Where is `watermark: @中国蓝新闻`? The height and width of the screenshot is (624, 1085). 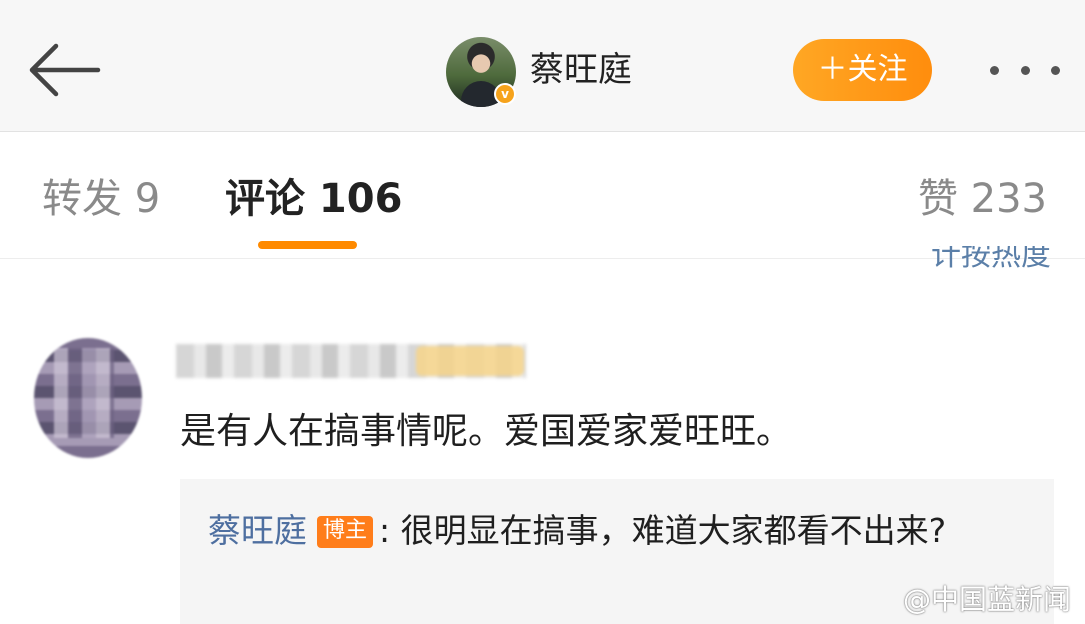
watermark: @中国蓝新闻 is located at coordinates (986, 599).